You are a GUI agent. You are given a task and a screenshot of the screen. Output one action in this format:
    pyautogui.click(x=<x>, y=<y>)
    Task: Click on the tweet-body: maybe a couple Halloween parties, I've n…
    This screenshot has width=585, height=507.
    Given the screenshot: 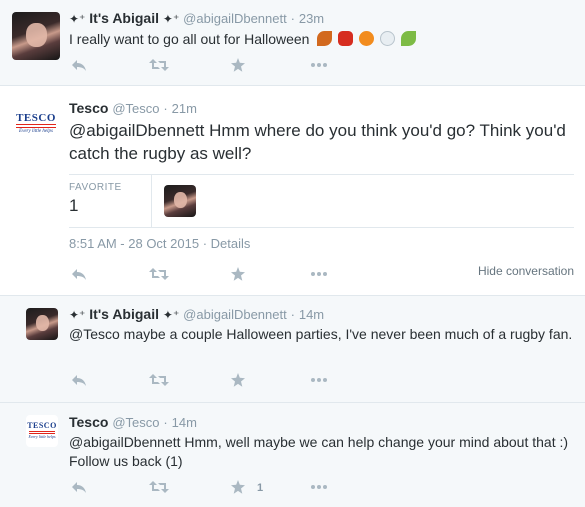 What is the action you would take?
    pyautogui.click(x=346, y=334)
    